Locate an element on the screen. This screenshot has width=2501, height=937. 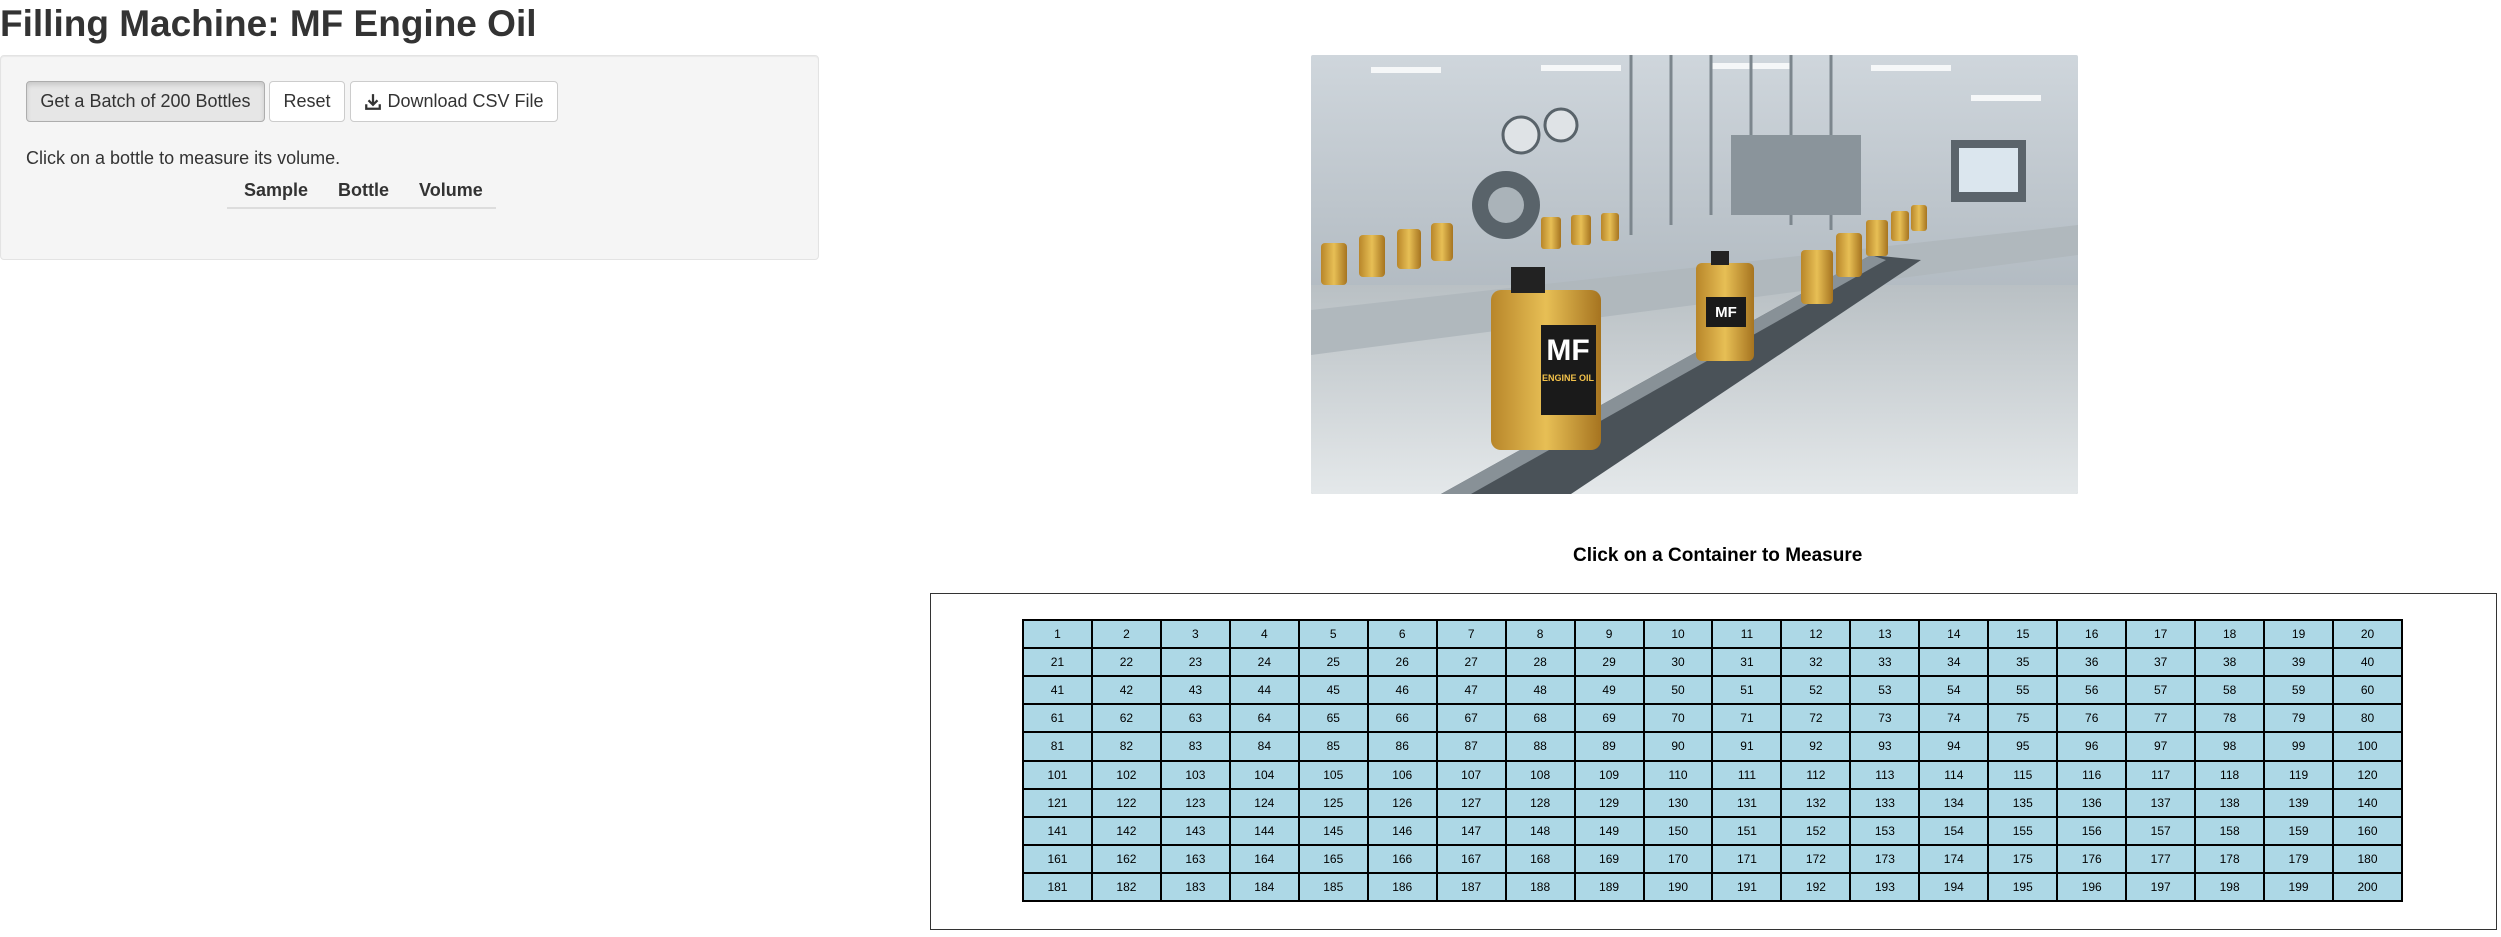
container-cell: 71 is located at coordinates (1747, 718).